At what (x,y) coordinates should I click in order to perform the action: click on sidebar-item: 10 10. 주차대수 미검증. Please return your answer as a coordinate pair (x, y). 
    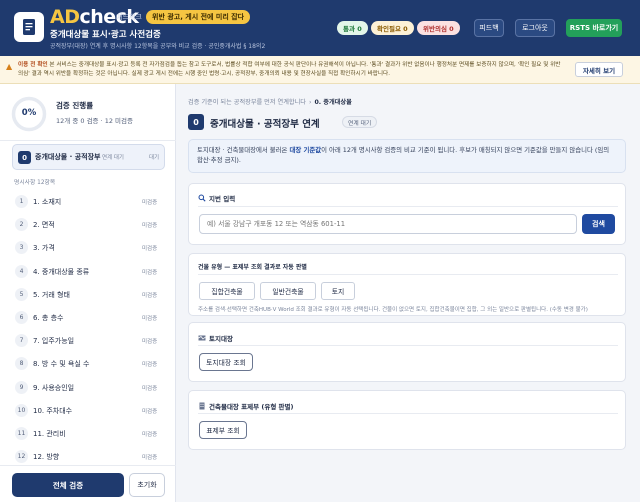
    Looking at the image, I should click on (88, 410).